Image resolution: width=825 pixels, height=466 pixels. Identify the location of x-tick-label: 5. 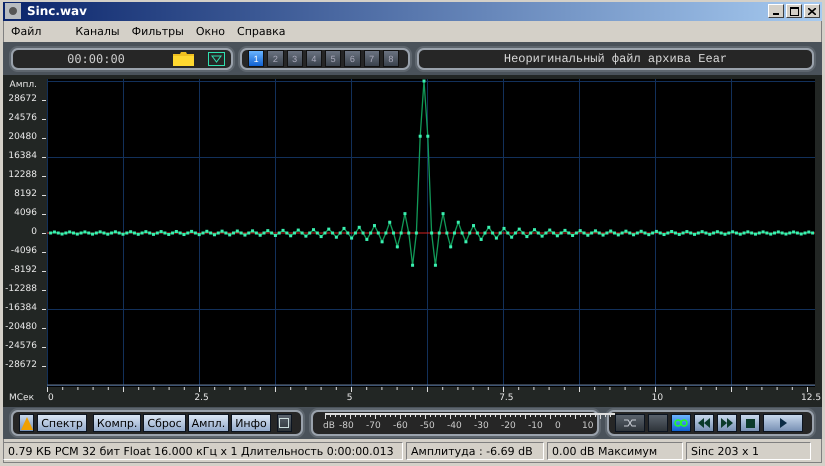
(349, 398).